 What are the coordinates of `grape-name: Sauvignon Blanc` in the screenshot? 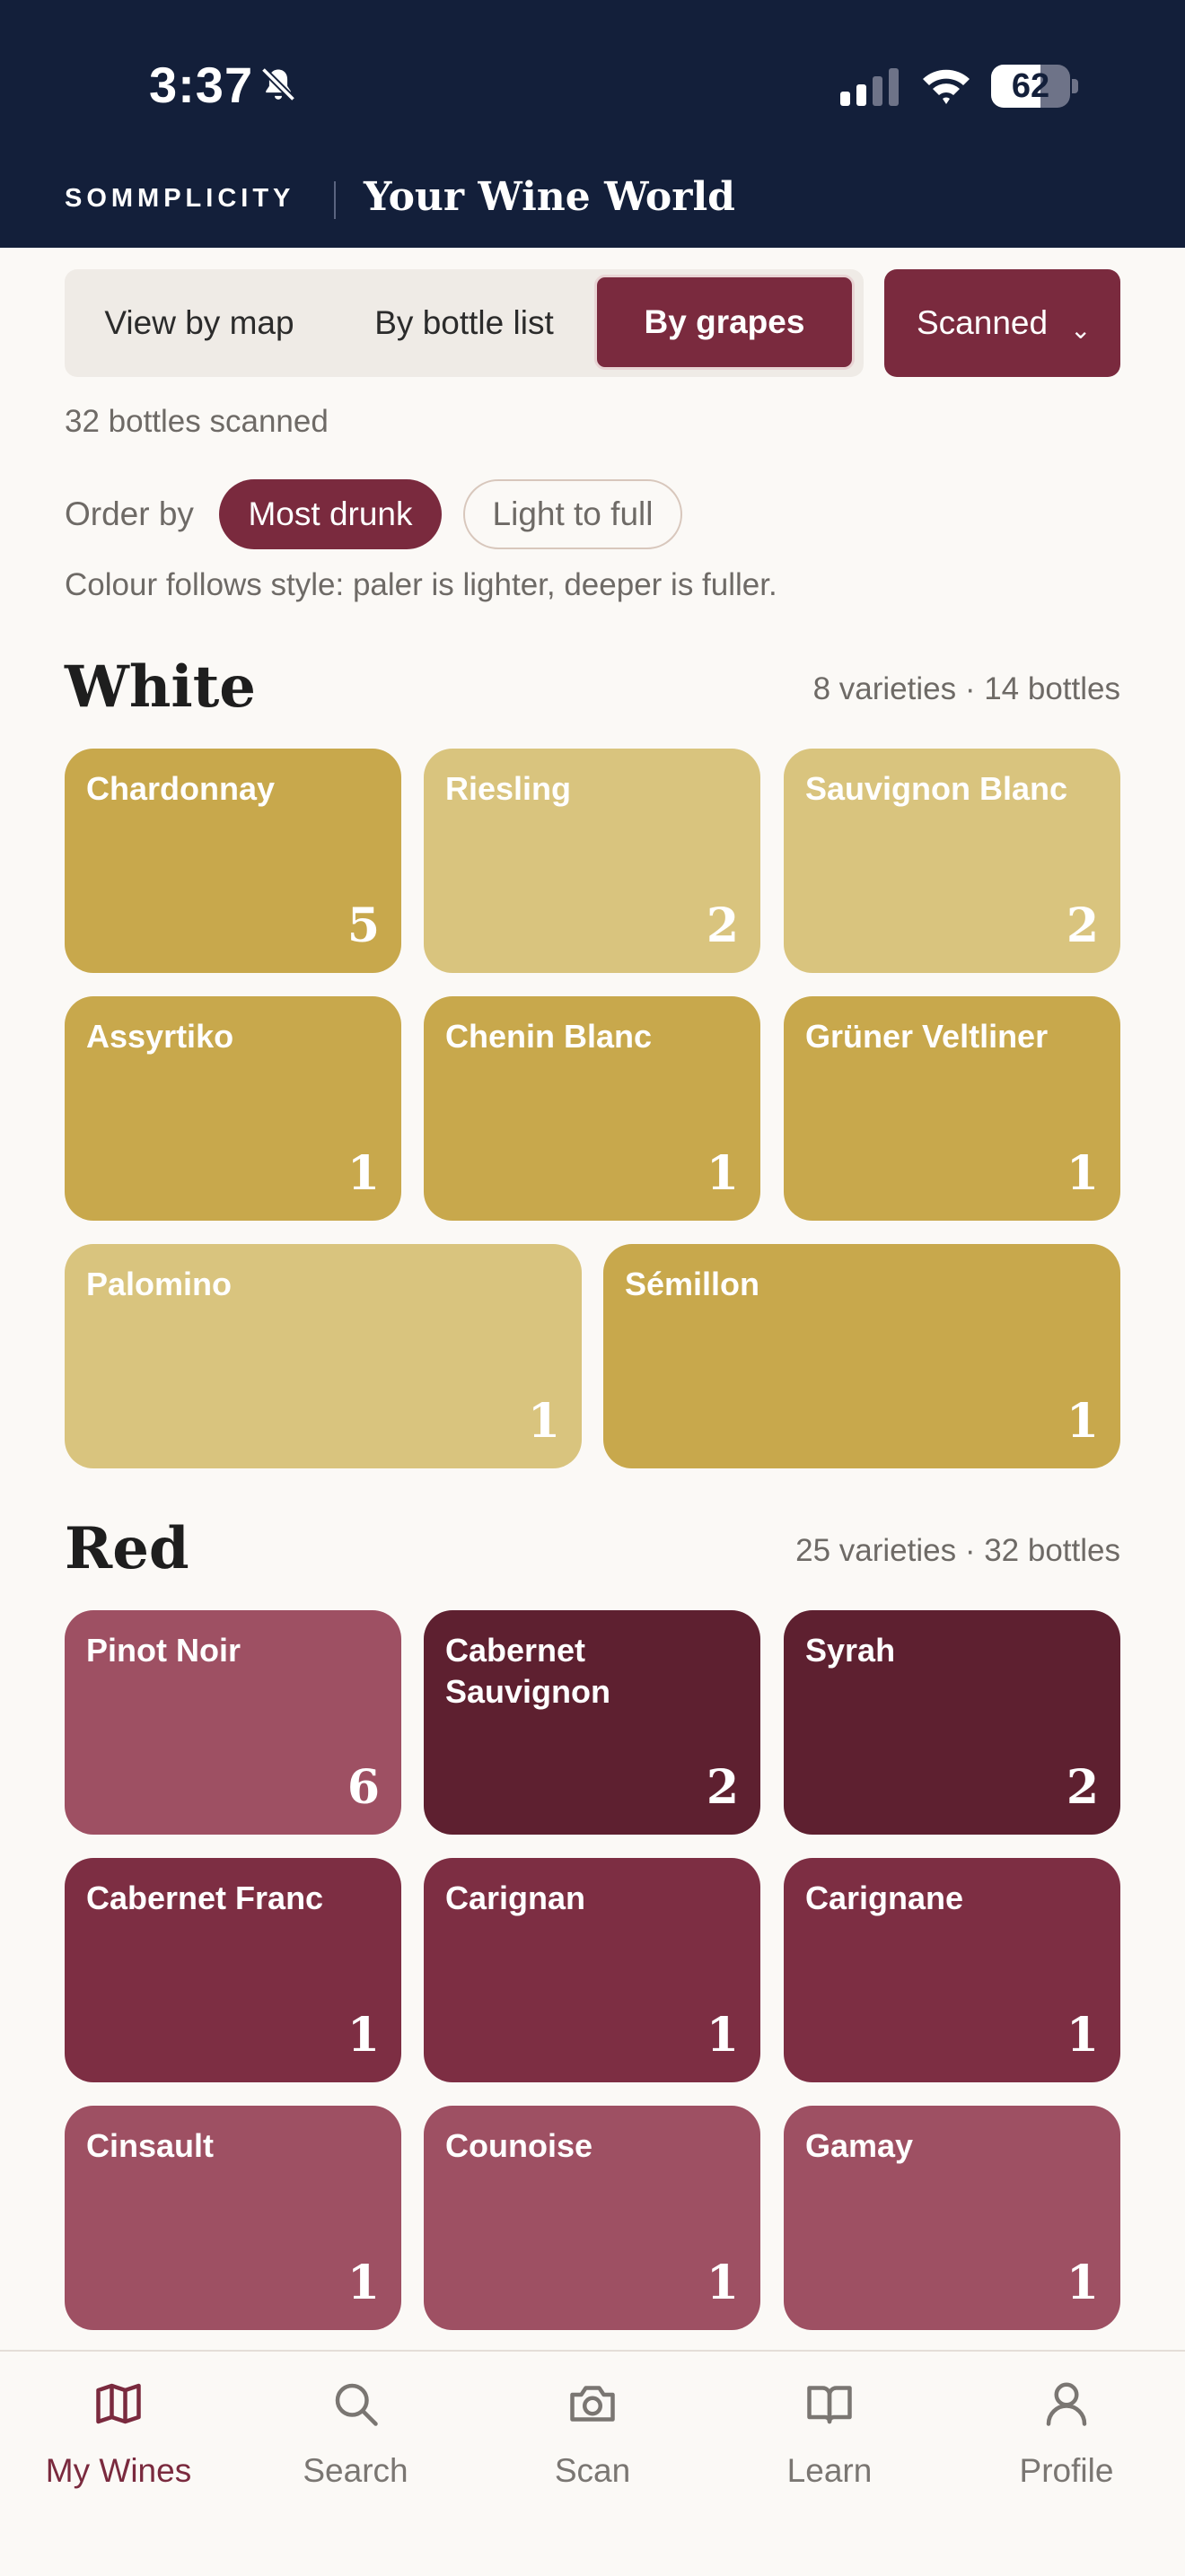 It's located at (936, 788).